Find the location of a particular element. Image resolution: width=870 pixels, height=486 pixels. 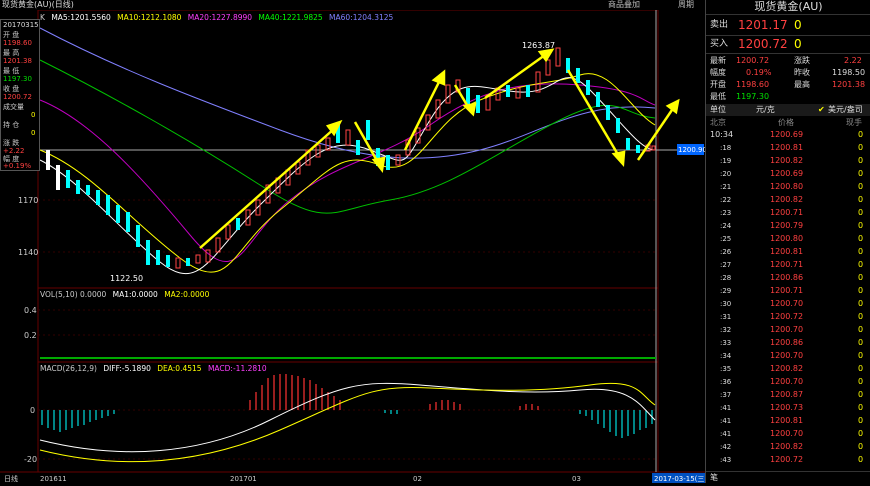

tick-row: :23 1200.71 0 is located at coordinates (788, 213).